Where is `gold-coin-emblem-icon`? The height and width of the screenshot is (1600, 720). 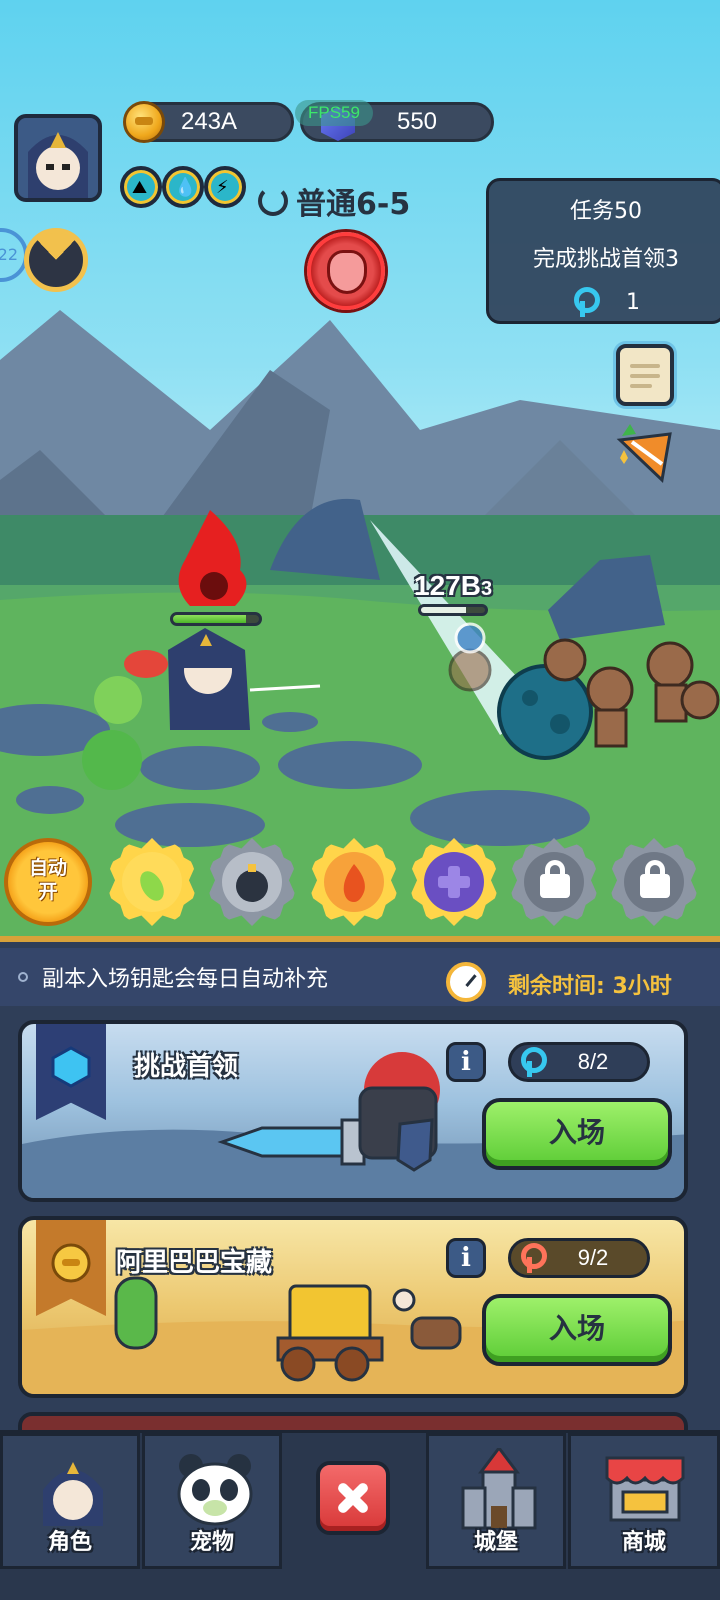
gold-coin-emblem-icon is located at coordinates (71, 1263).